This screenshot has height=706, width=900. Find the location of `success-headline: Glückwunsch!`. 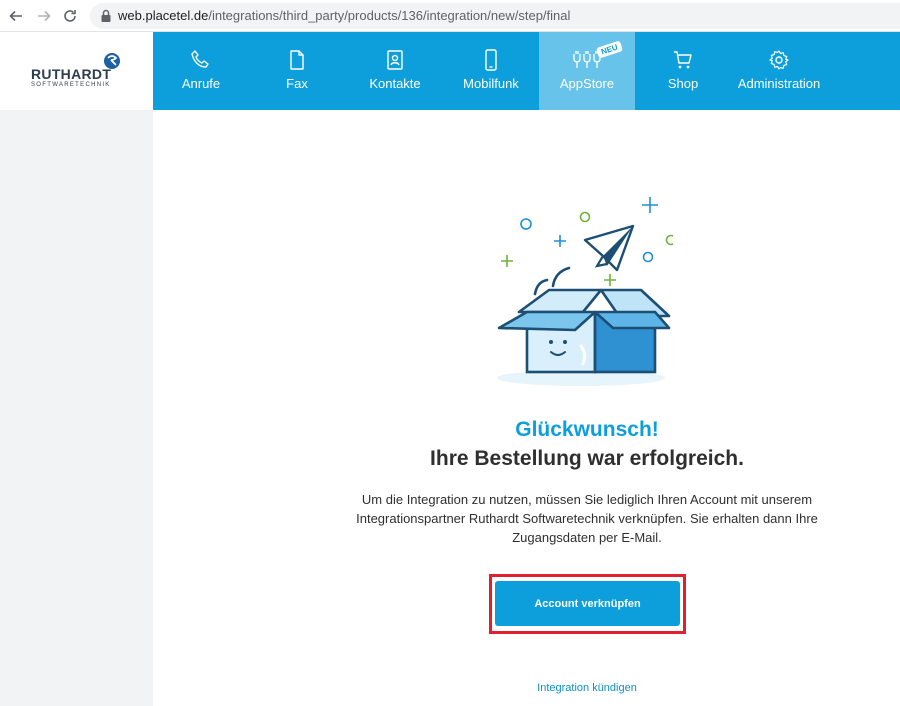

success-headline: Glückwunsch! is located at coordinates (587, 429).